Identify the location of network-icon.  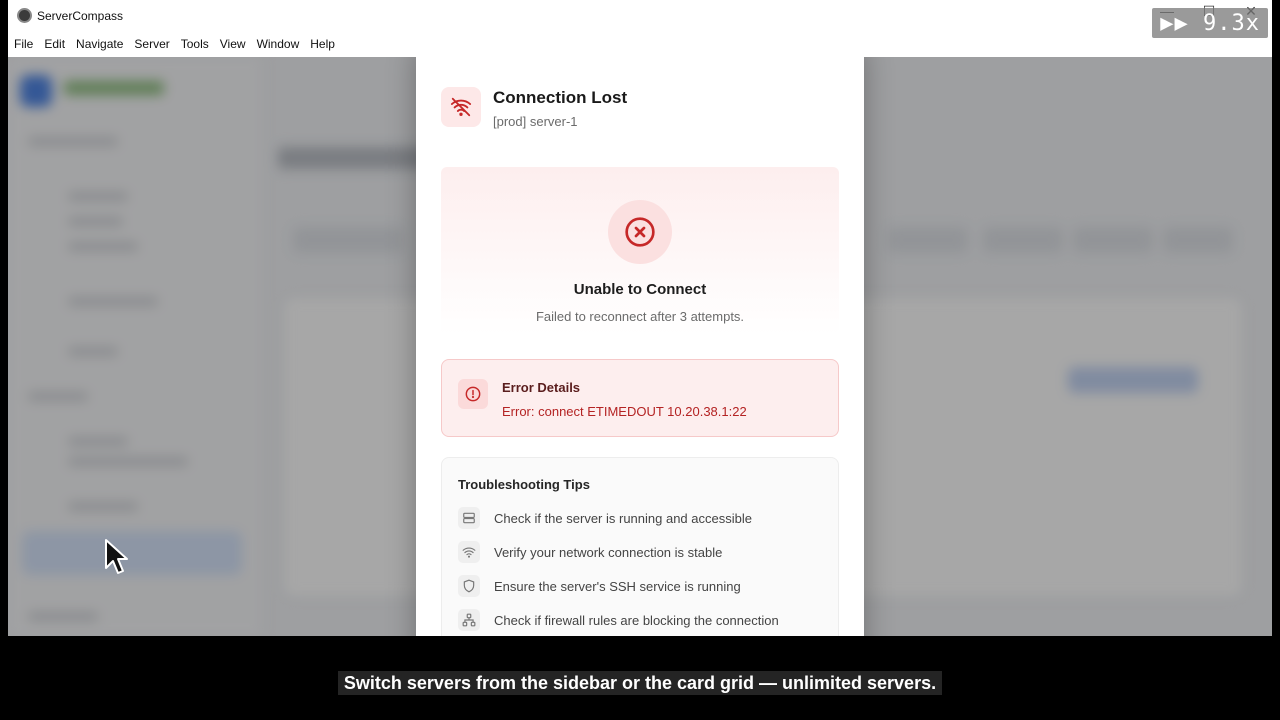
(469, 620).